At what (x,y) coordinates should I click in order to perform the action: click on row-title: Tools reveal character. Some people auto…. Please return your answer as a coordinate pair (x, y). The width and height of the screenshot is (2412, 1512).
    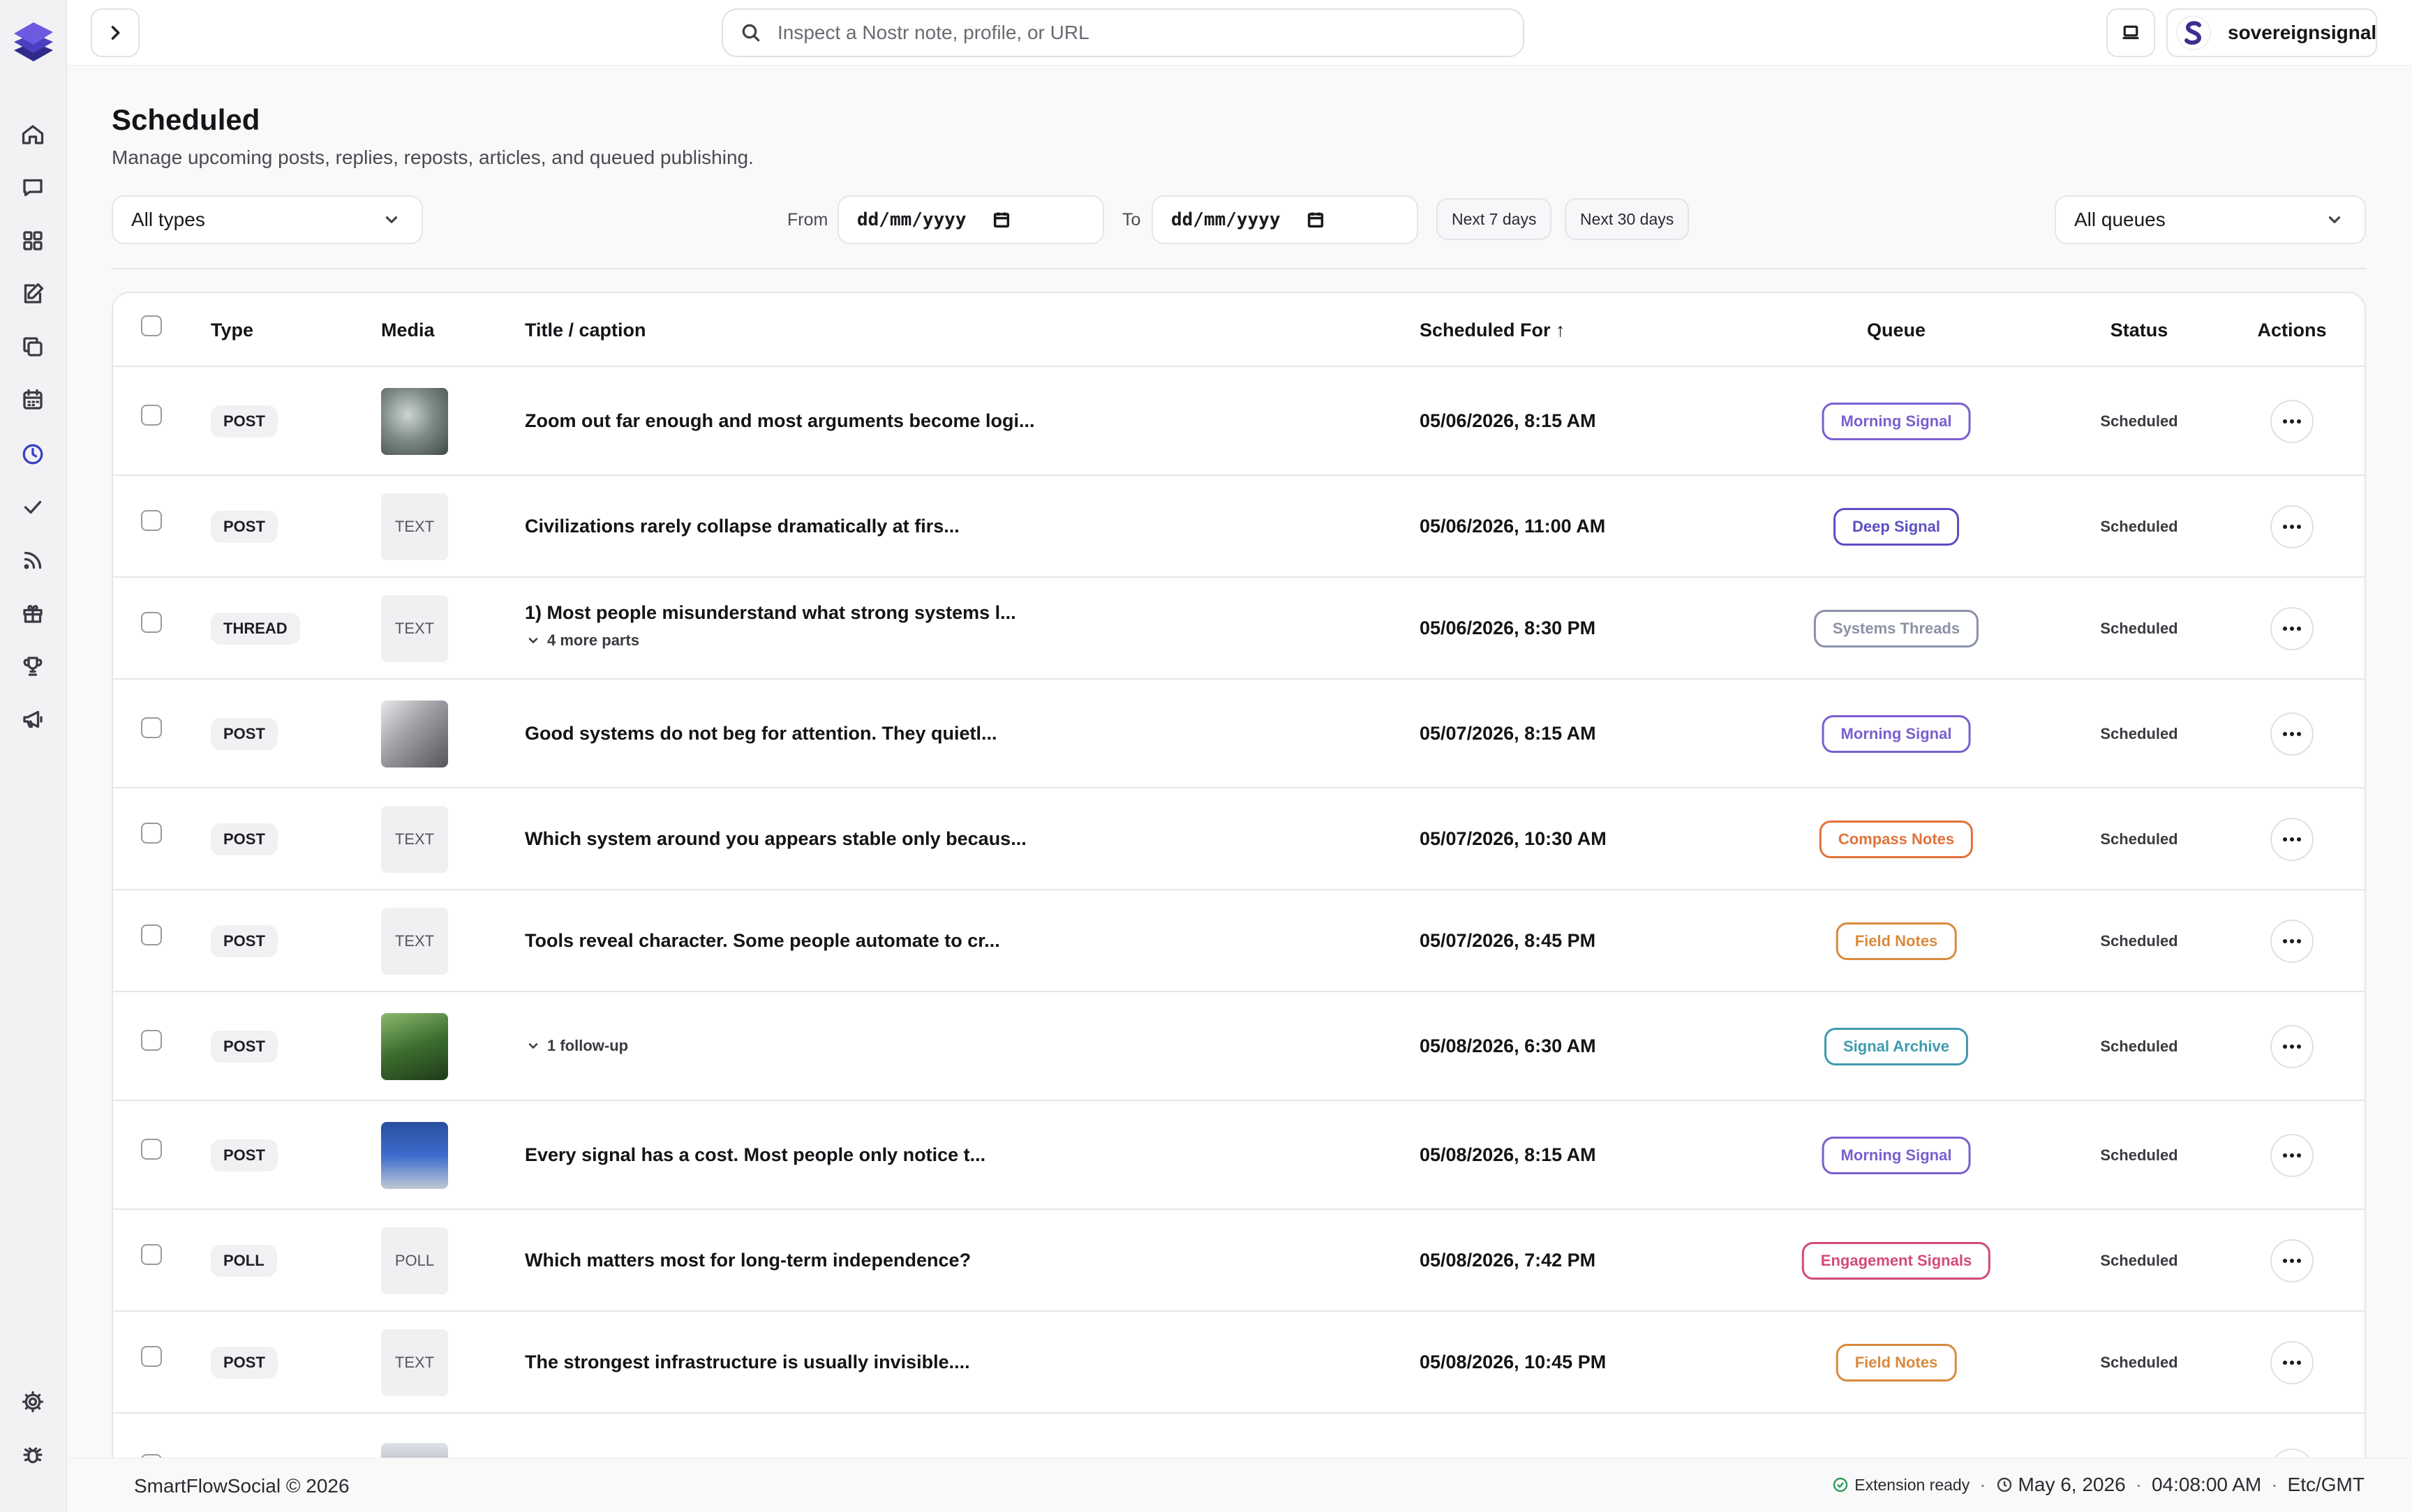
    Looking at the image, I should click on (762, 941).